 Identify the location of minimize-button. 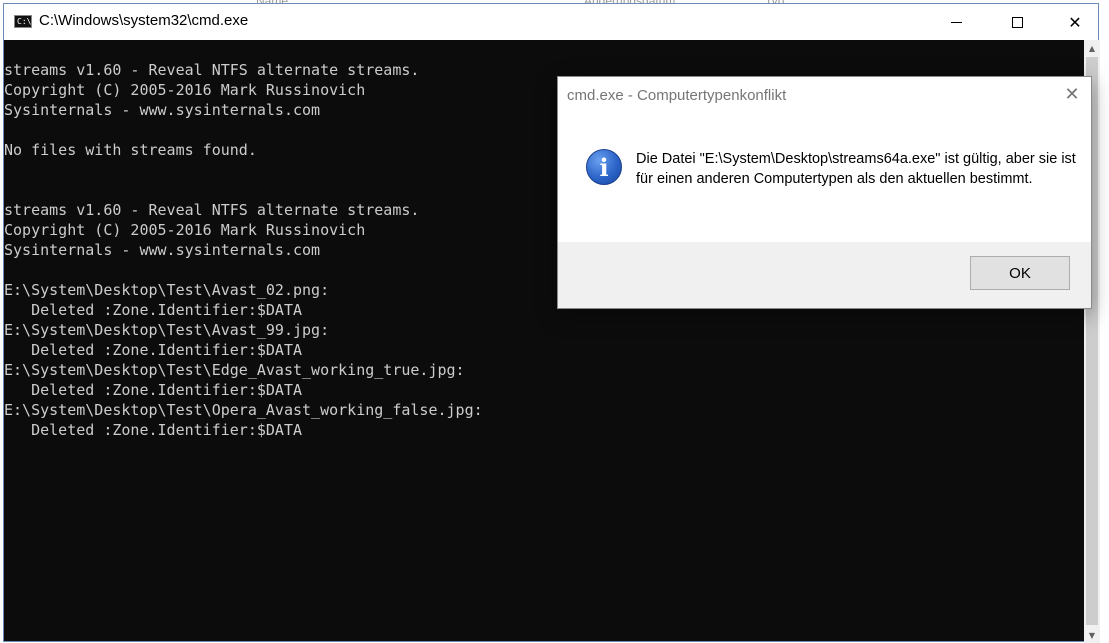
(956, 22).